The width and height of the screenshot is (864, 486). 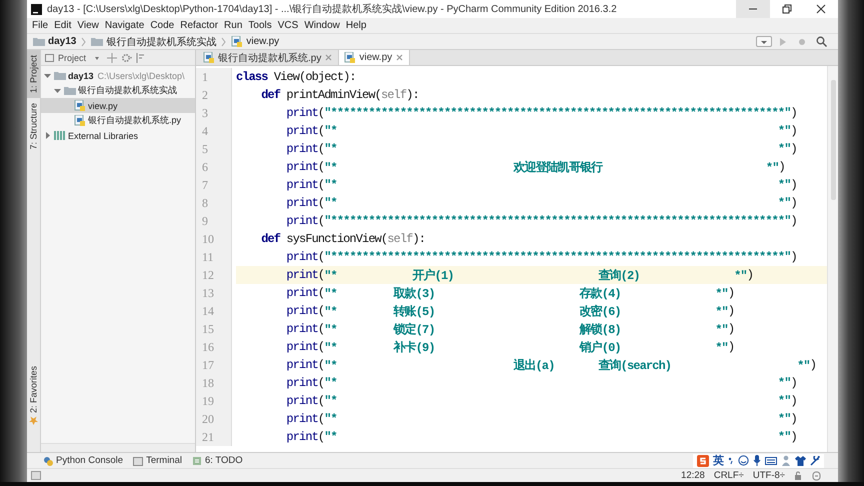 I want to click on breadcrumb-item: 银行自动提款机系统实战, so click(x=153, y=41).